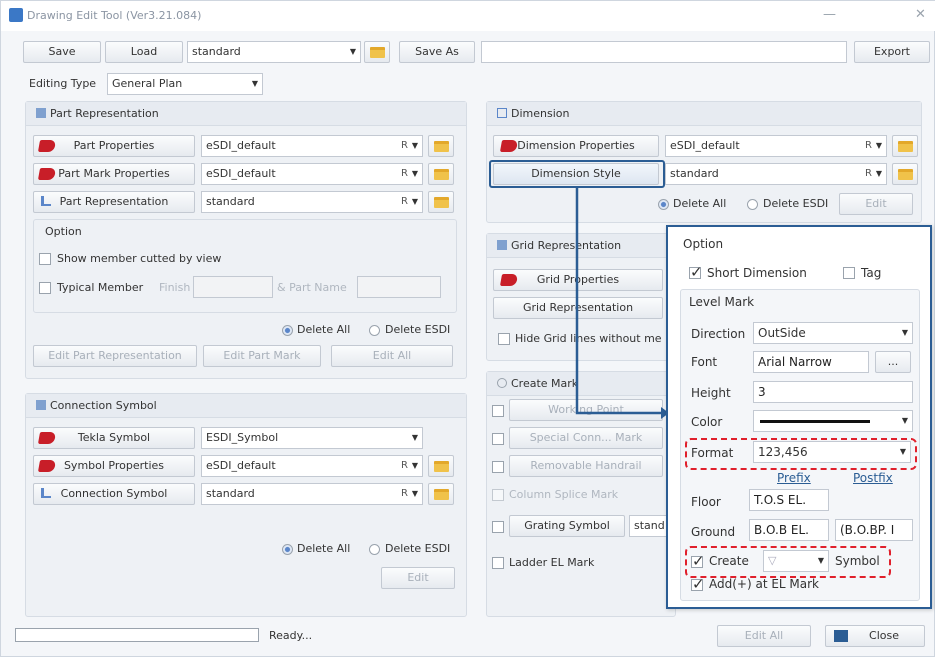 The height and width of the screenshot is (657, 935). I want to click on removable-handrail-checkbox, so click(498, 467).